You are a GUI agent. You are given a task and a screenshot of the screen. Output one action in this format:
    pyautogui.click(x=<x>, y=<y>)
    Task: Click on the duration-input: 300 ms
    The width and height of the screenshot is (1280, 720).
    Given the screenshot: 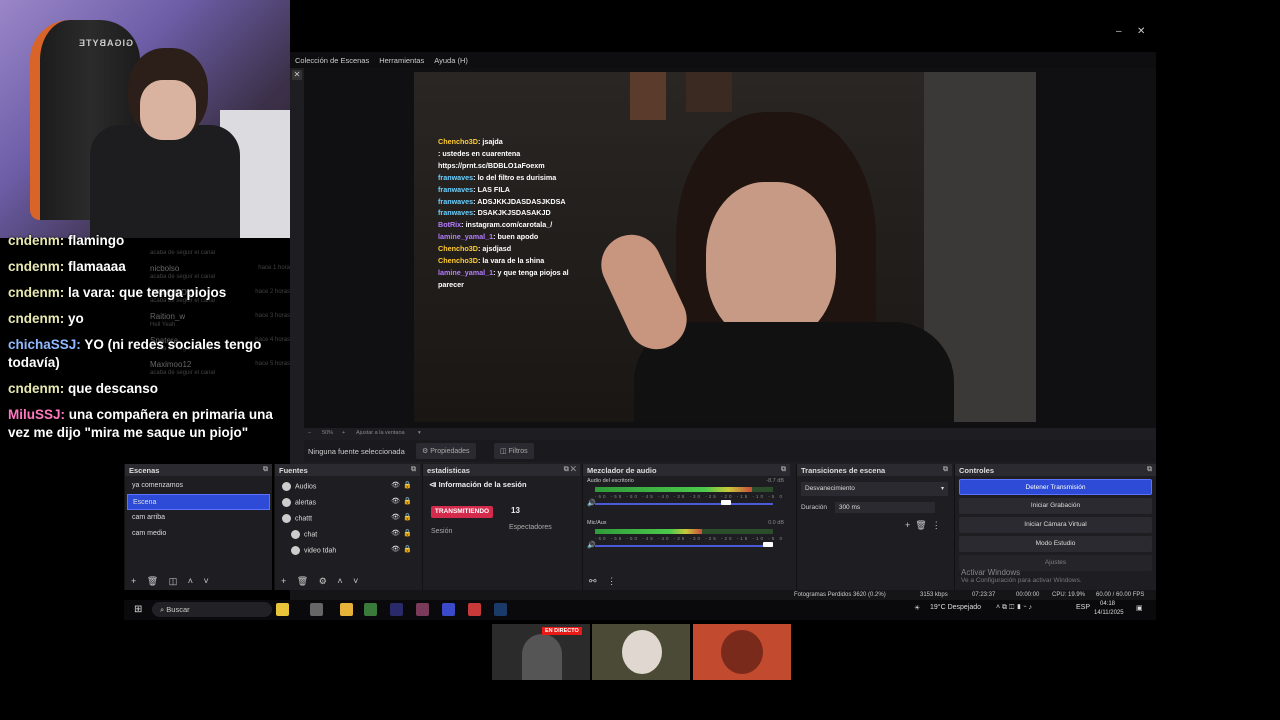 What is the action you would take?
    pyautogui.click(x=884, y=507)
    